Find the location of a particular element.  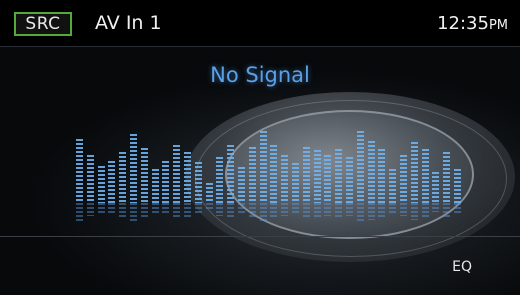

divider is located at coordinates (260, 236).